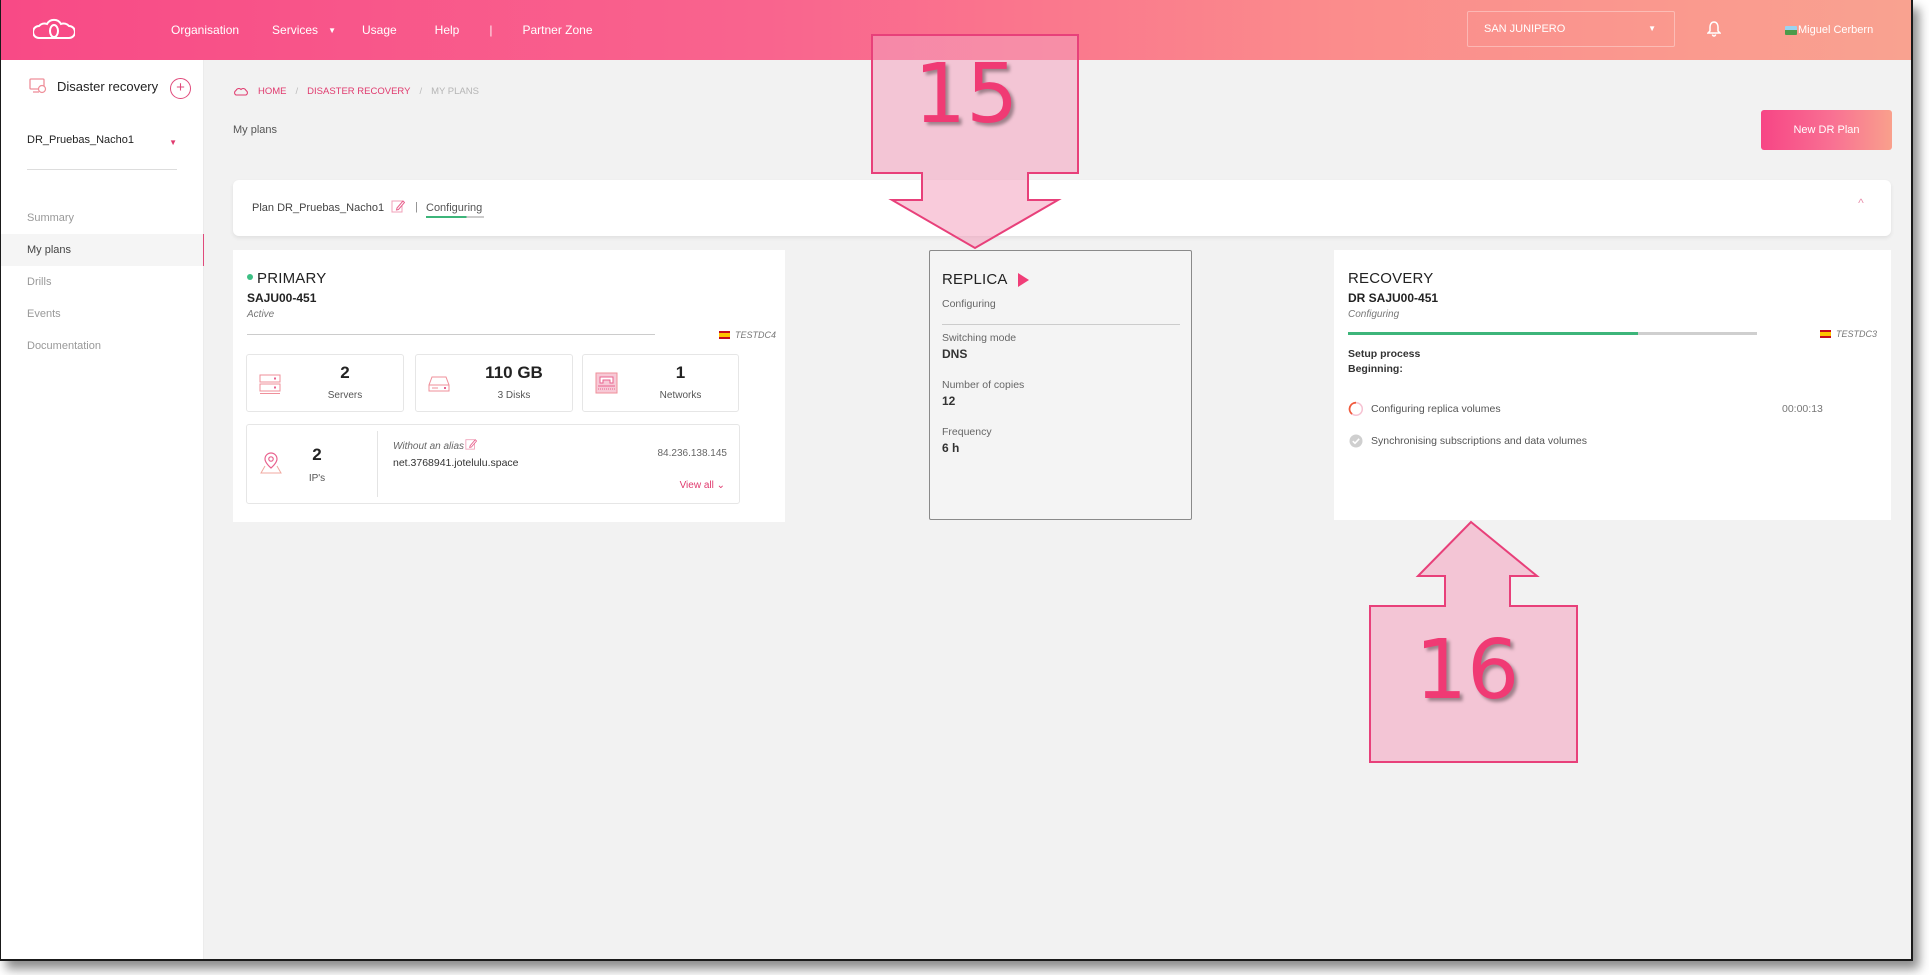 Image resolution: width=1929 pixels, height=975 pixels. I want to click on ips-count: 2, so click(317, 454).